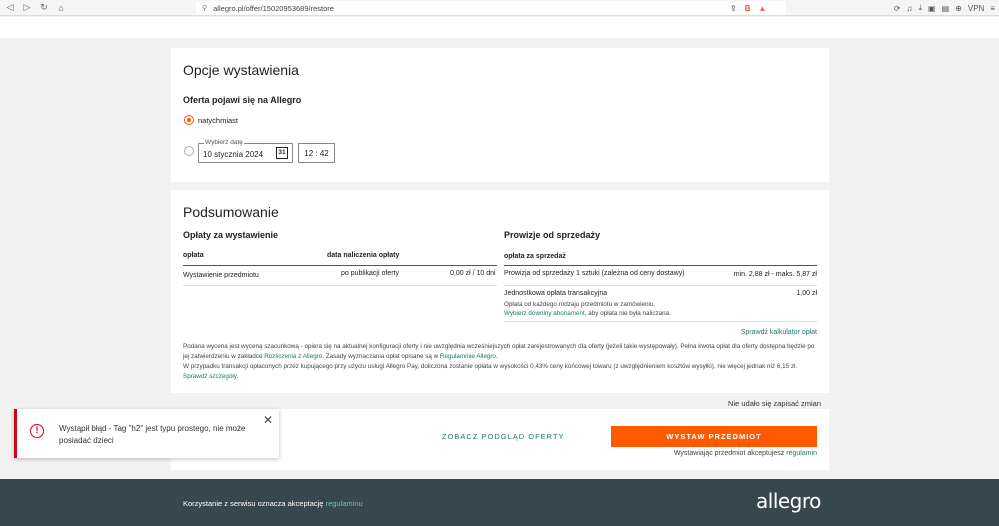  I want to click on wallet-icon: ▣, so click(932, 8).